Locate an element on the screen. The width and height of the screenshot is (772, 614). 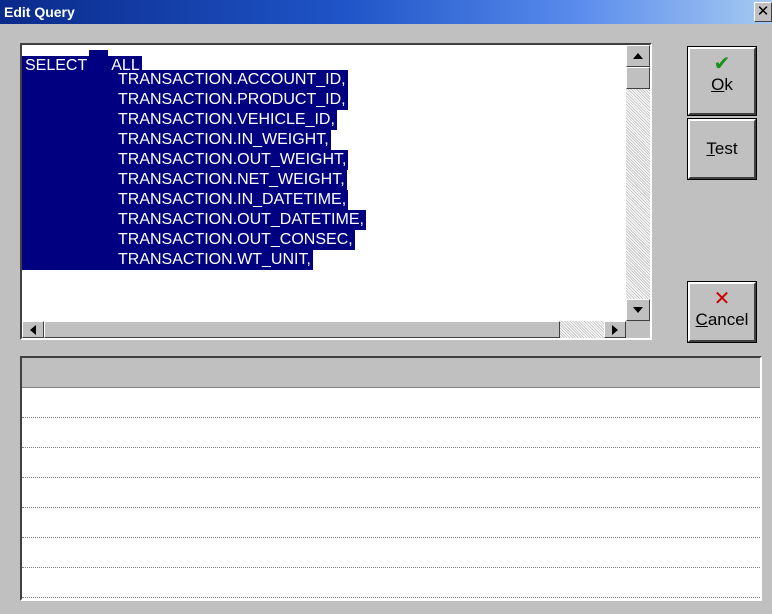
query-line: TRANSACTION.OUT_WEIGHT, is located at coordinates (324, 160).